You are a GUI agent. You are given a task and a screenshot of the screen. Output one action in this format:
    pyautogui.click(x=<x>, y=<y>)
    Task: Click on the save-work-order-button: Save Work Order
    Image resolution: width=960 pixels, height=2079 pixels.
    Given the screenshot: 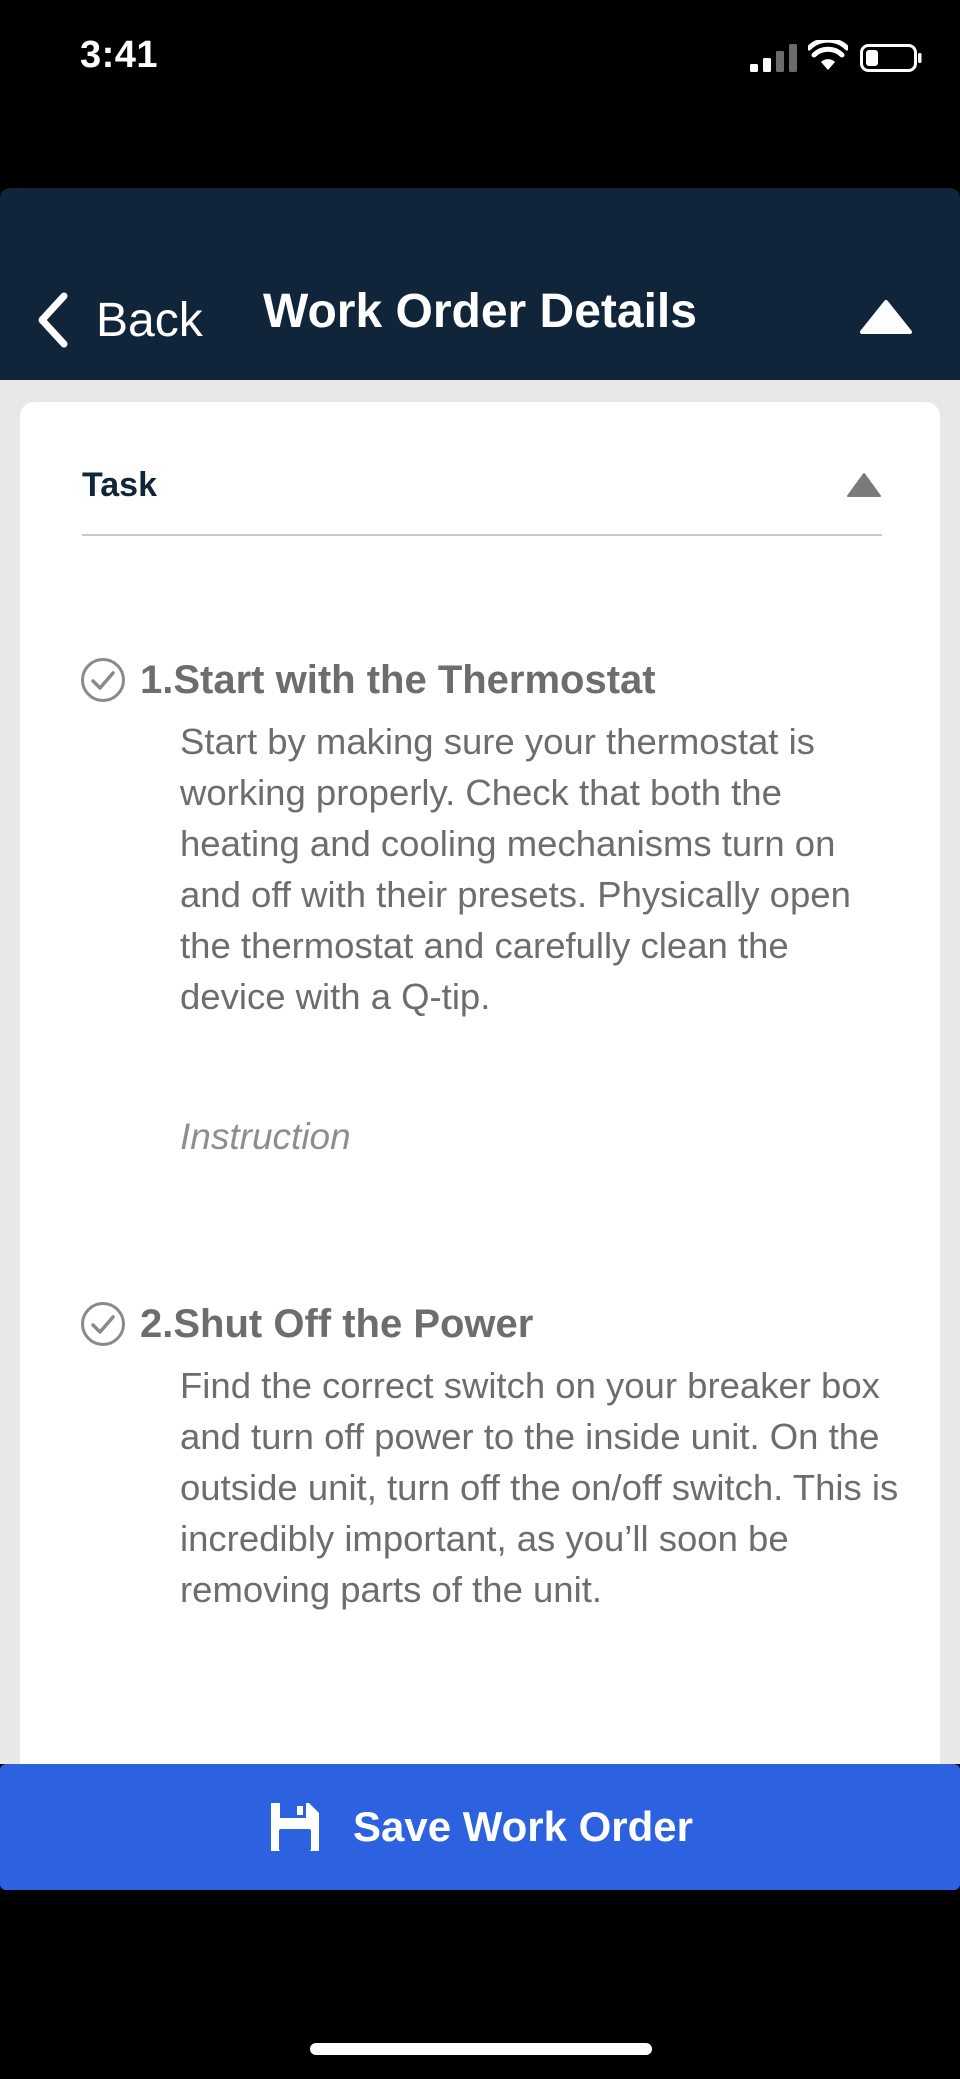 What is the action you would take?
    pyautogui.click(x=480, y=1827)
    